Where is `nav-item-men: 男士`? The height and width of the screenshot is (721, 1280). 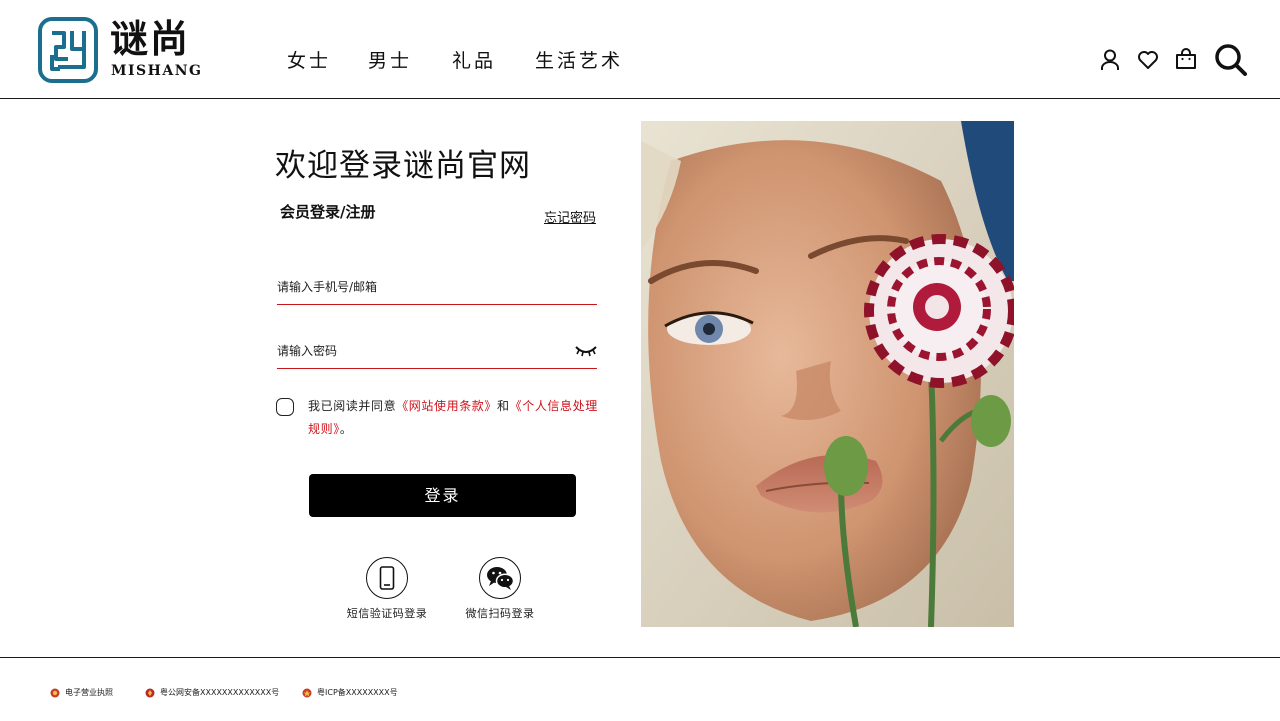
nav-item-men: 男士 is located at coordinates (390, 59).